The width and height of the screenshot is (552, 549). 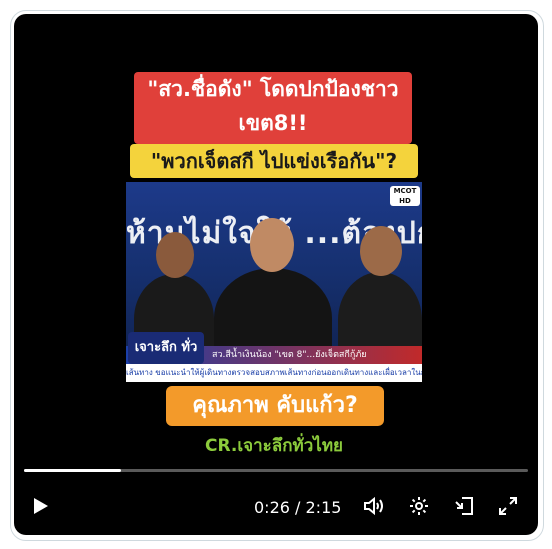 What do you see at coordinates (274, 446) in the screenshot?
I see `credit-text: CR.เจาะลึกทั่วไทย` at bounding box center [274, 446].